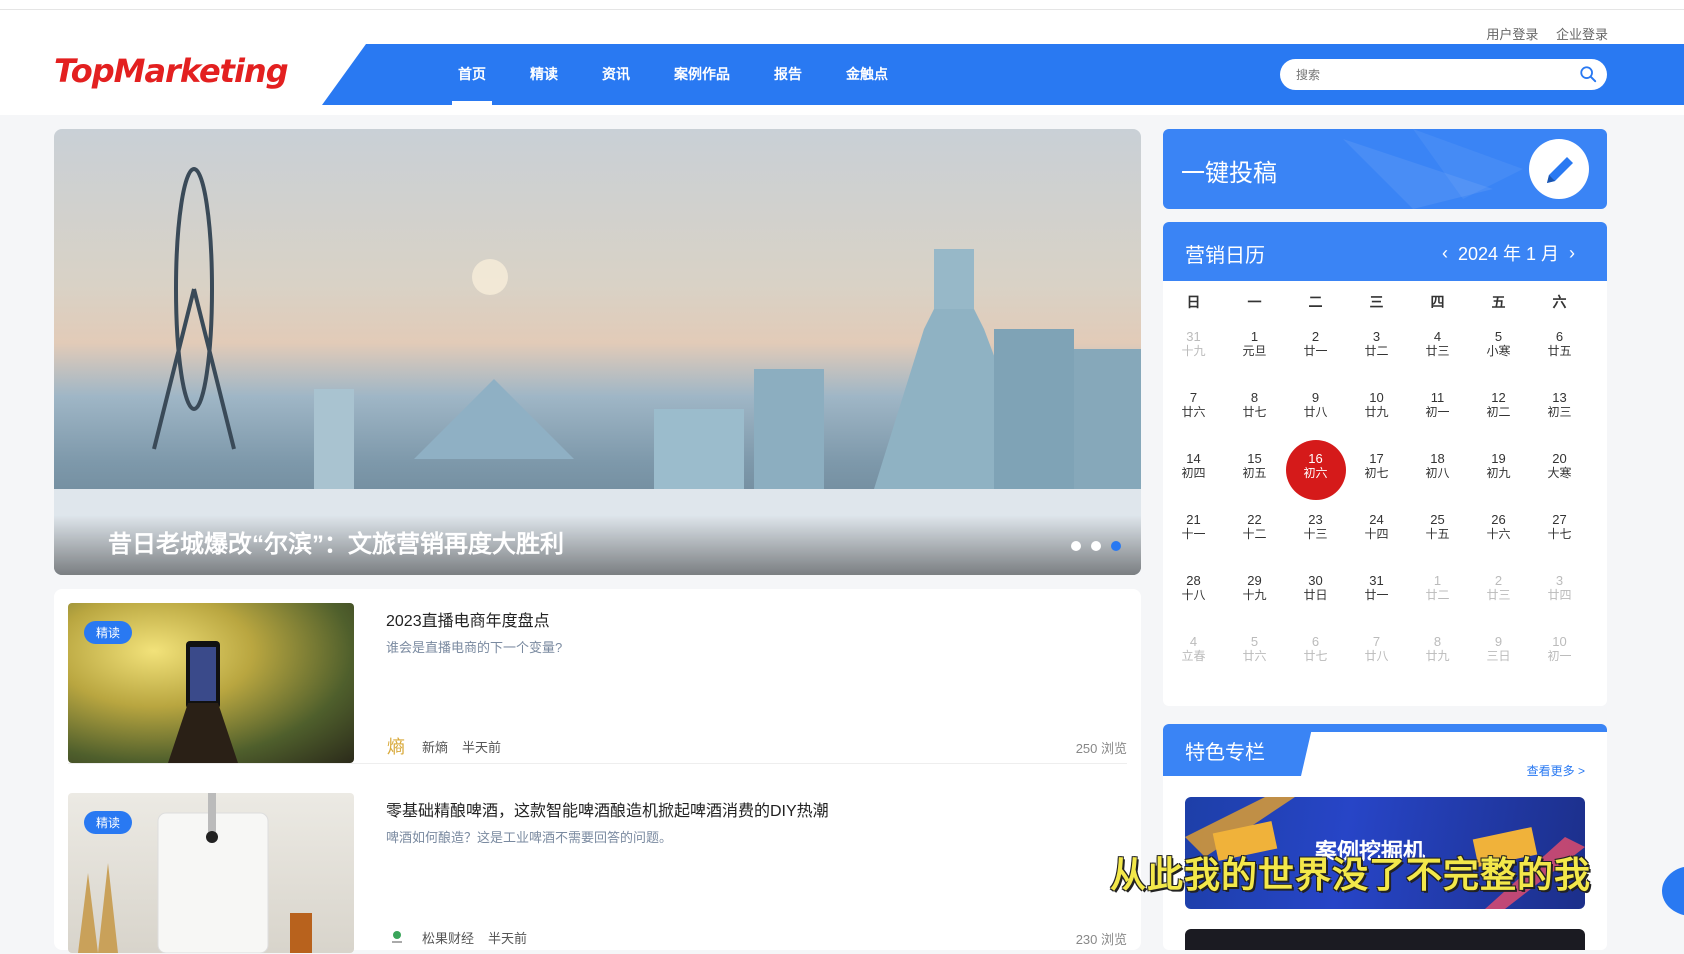  Describe the element at coordinates (1315, 652) in the screenshot. I see `calendar-day: 6 廿七` at that location.